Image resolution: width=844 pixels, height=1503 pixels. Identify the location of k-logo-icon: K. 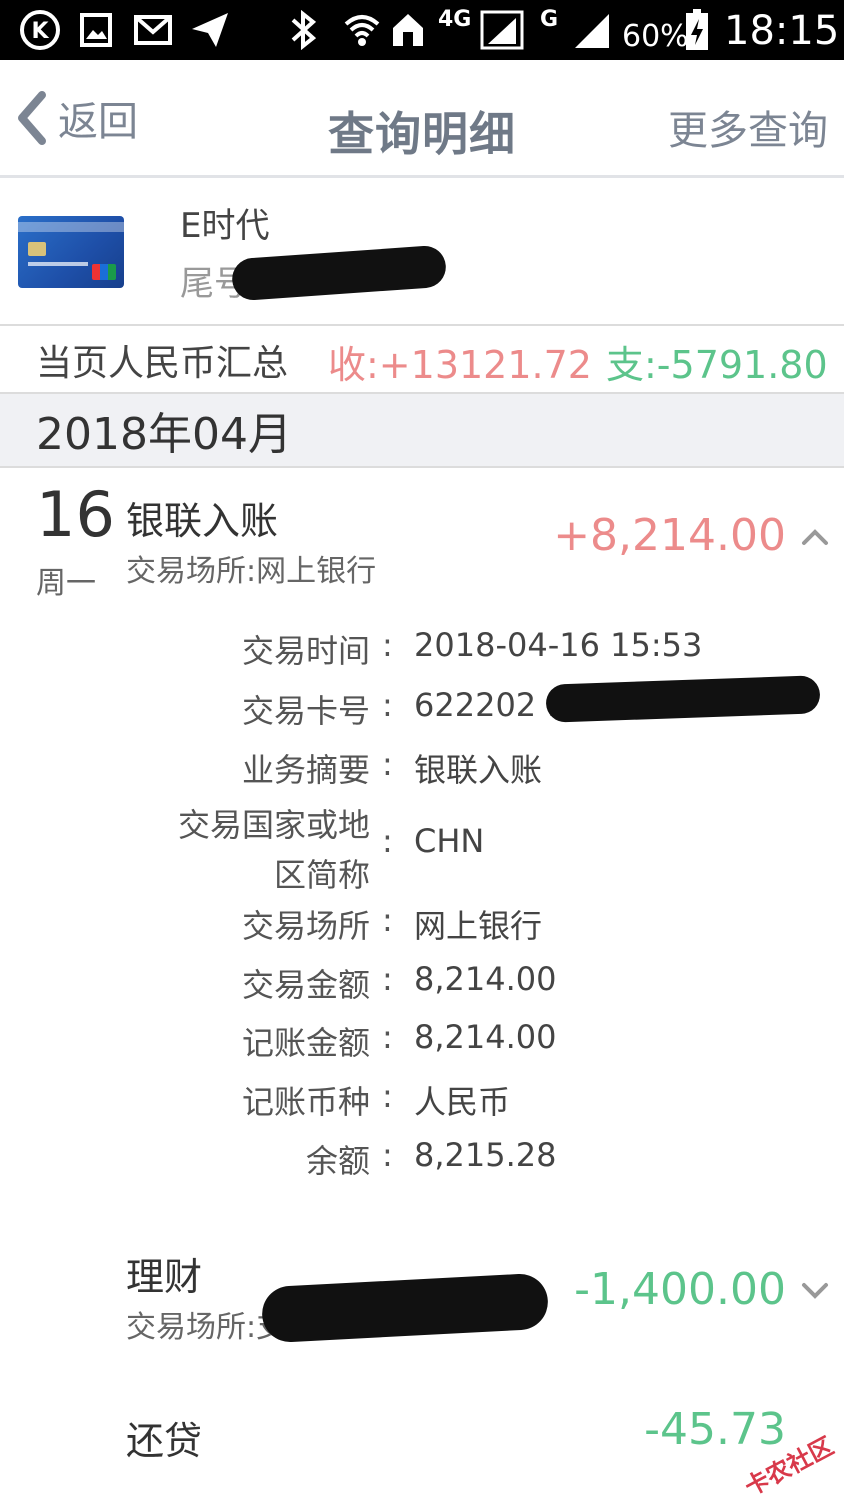
(40, 30).